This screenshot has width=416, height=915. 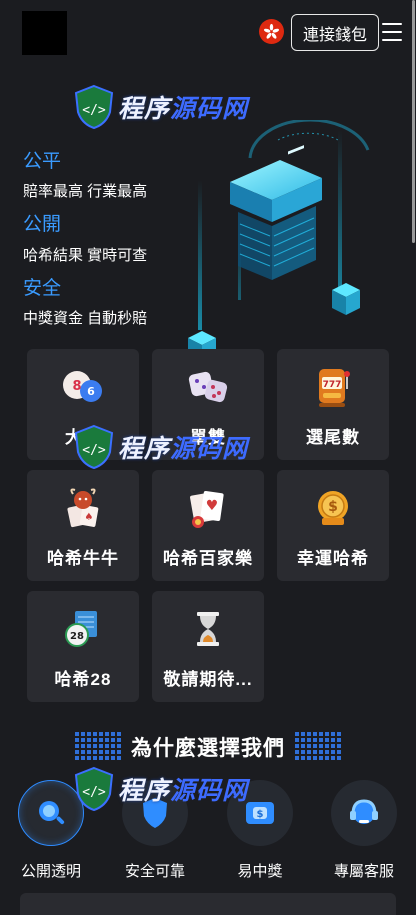 I want to click on svg-text: 28, so click(x=77, y=636).